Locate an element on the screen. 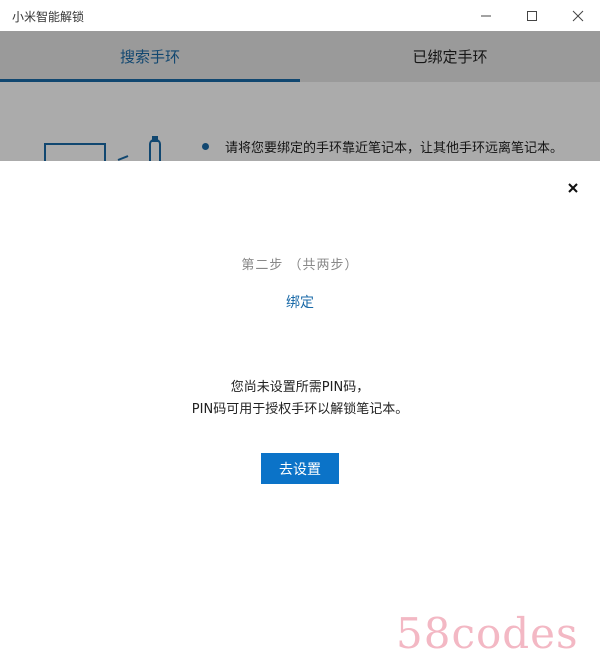  maximize-button is located at coordinates (532, 15).